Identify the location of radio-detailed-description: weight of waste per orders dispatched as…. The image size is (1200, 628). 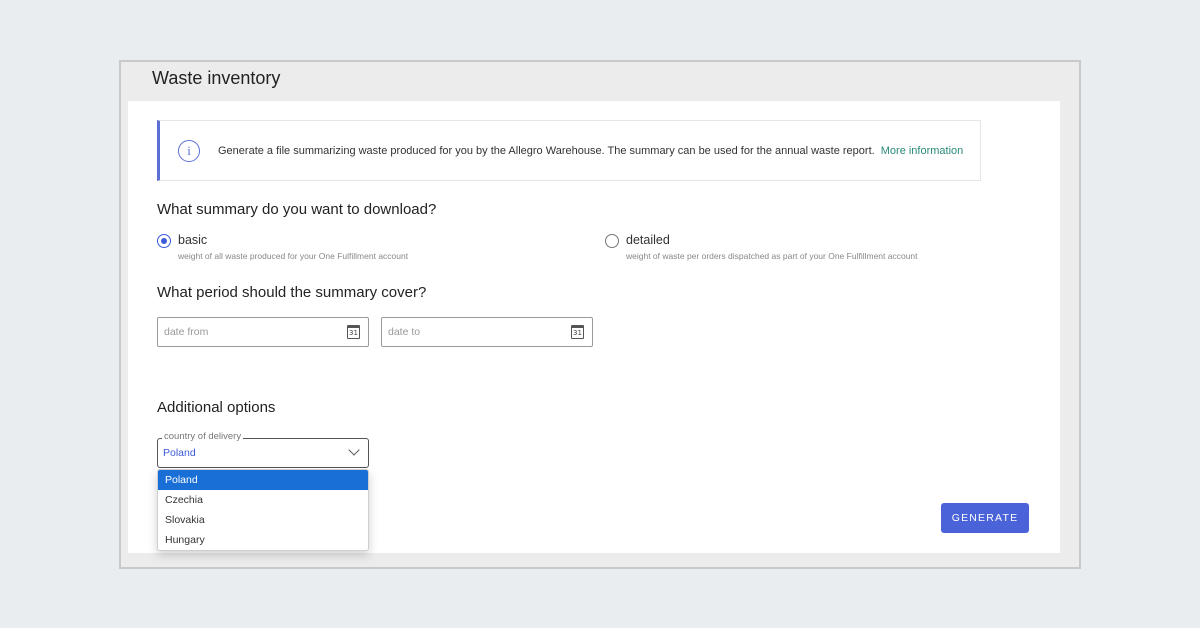
(772, 256).